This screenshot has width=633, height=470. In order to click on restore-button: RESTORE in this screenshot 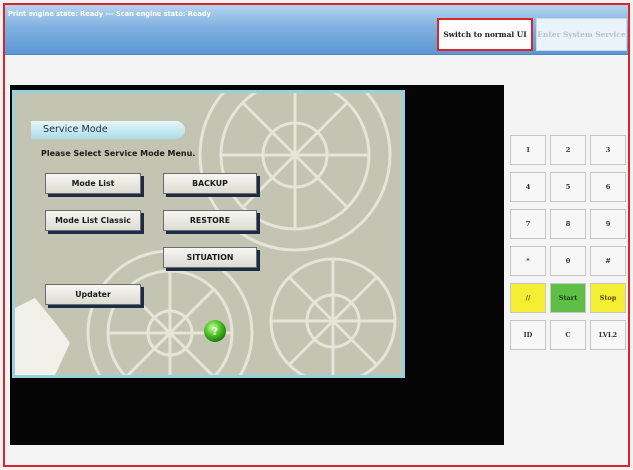, I will do `click(210, 220)`.